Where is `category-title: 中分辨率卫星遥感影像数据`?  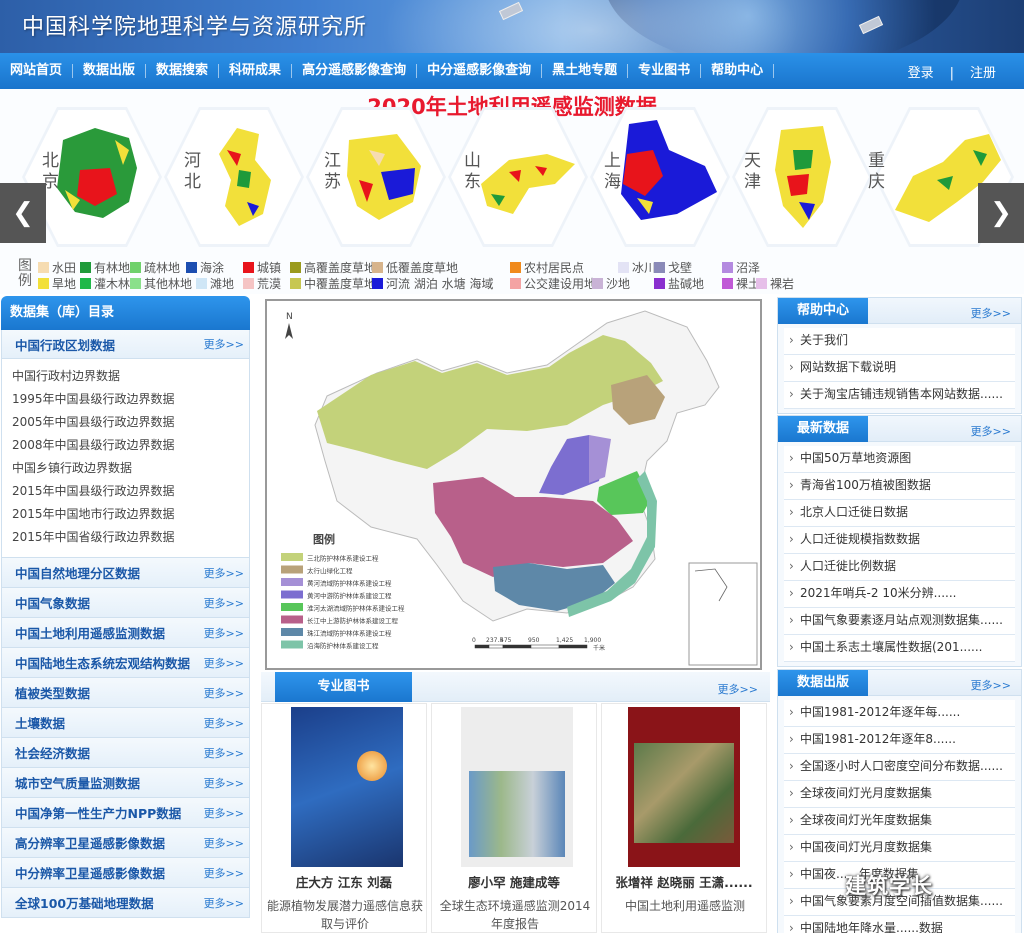
category-title: 中分辨率卫星遥感影像数据 is located at coordinates (90, 872).